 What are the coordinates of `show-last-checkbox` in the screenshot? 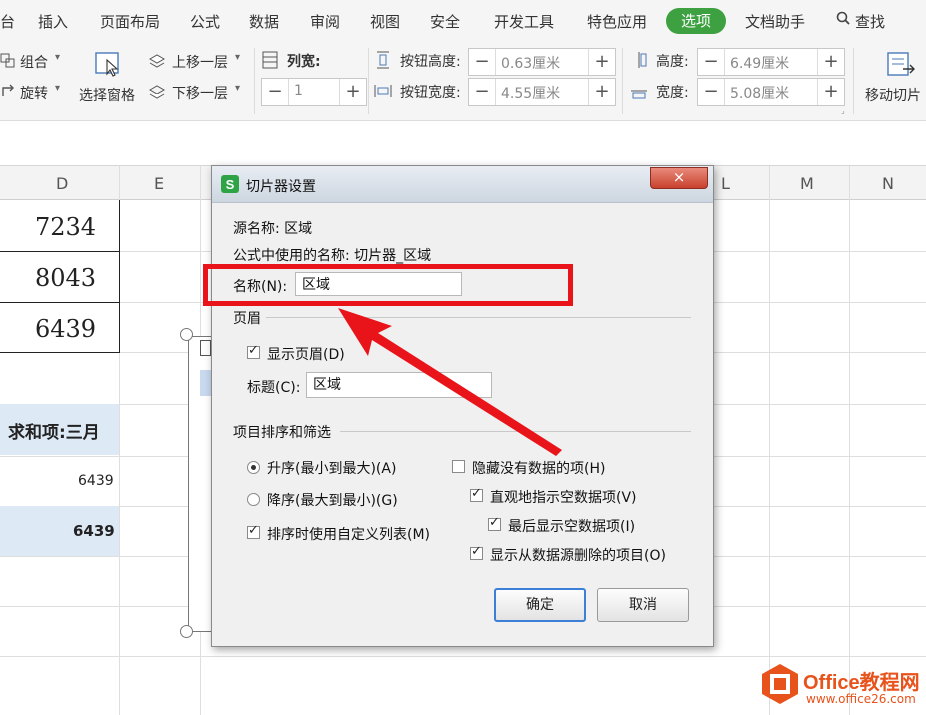 It's located at (494, 523).